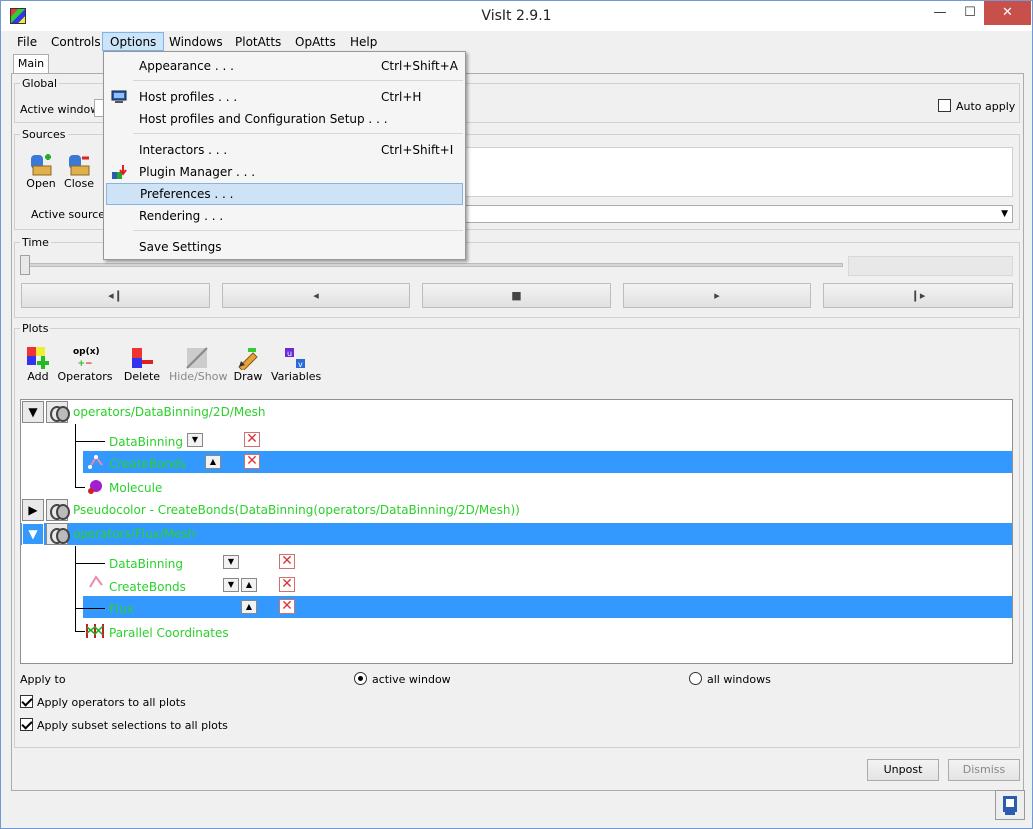 The height and width of the screenshot is (829, 1033). What do you see at coordinates (40, 83) in the screenshot?
I see `global-group-title: Global` at bounding box center [40, 83].